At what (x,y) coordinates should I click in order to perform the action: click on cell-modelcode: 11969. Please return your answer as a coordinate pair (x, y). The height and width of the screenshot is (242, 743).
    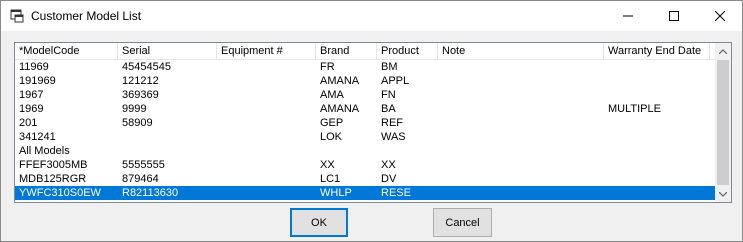
    Looking at the image, I should click on (34, 67).